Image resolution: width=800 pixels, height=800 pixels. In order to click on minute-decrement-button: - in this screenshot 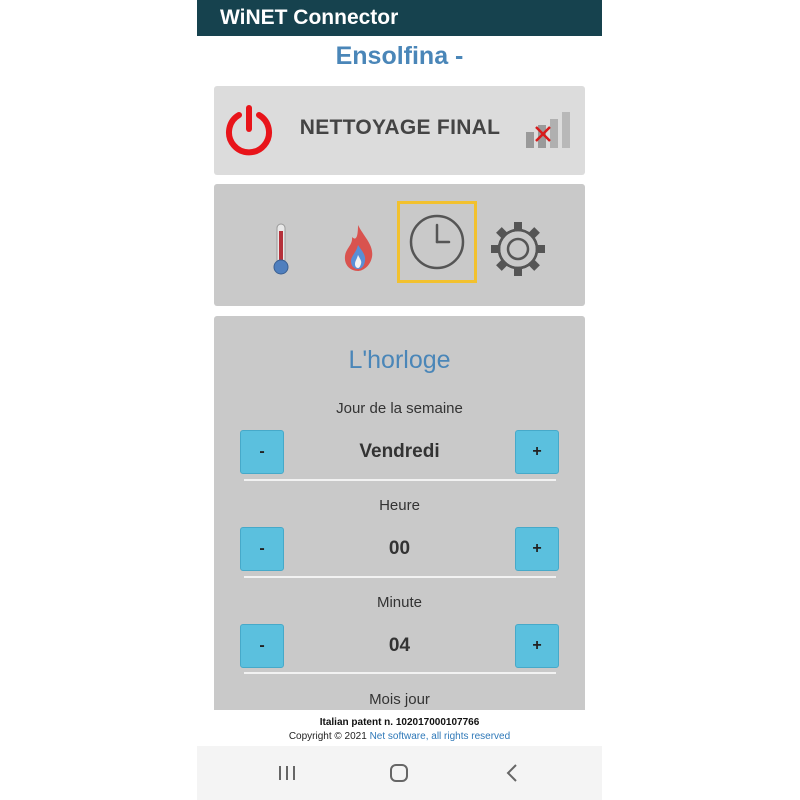, I will do `click(262, 646)`.